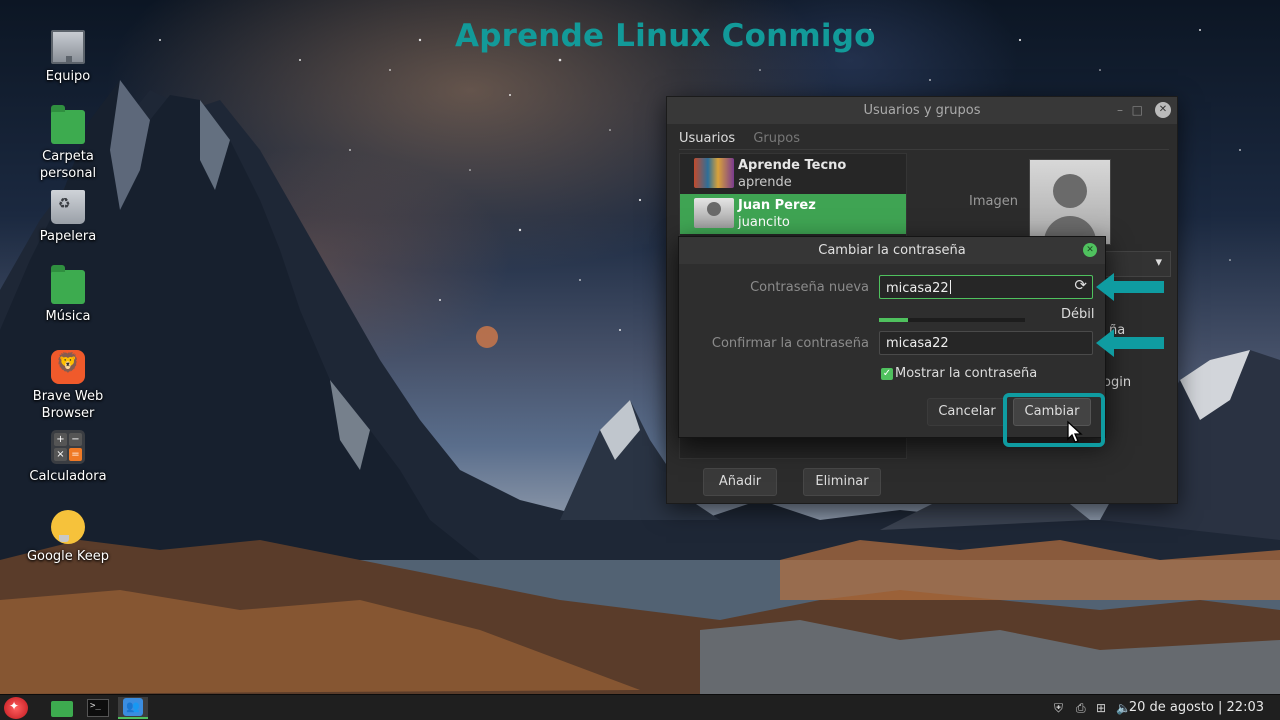  I want to click on dialog-title: Cambiar la contraseña, so click(892, 250).